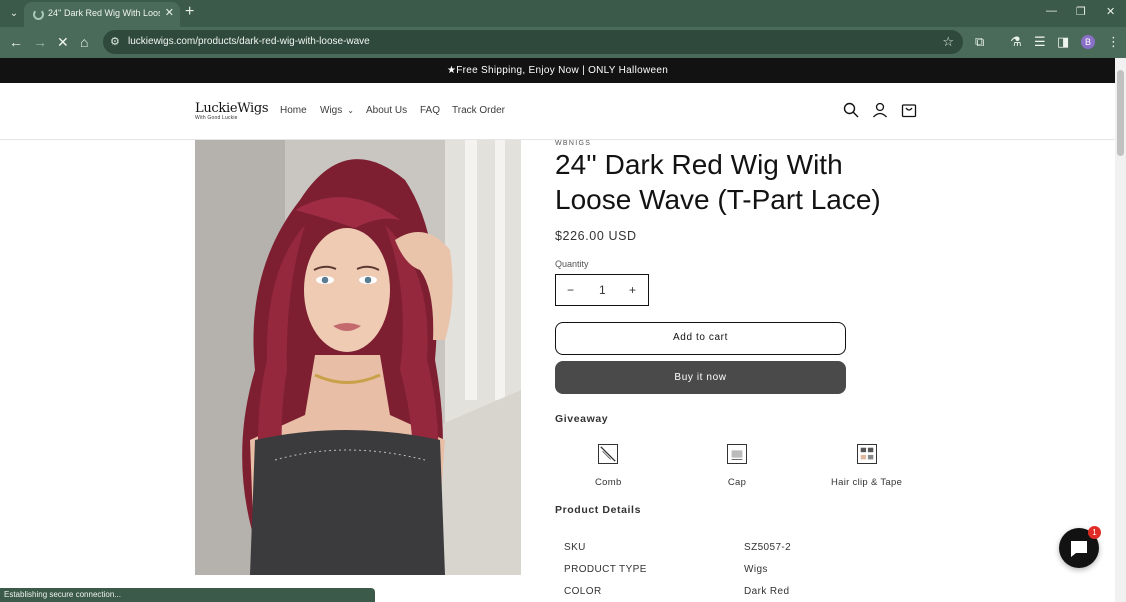 This screenshot has width=1126, height=602. What do you see at coordinates (768, 547) in the screenshot?
I see `spec-value: SZ5057-2` at bounding box center [768, 547].